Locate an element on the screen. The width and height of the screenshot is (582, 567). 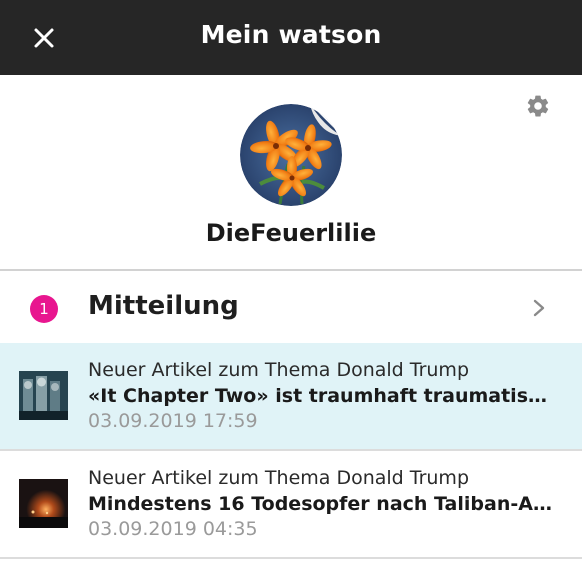
notification-count-badge: 1 is located at coordinates (44, 309).